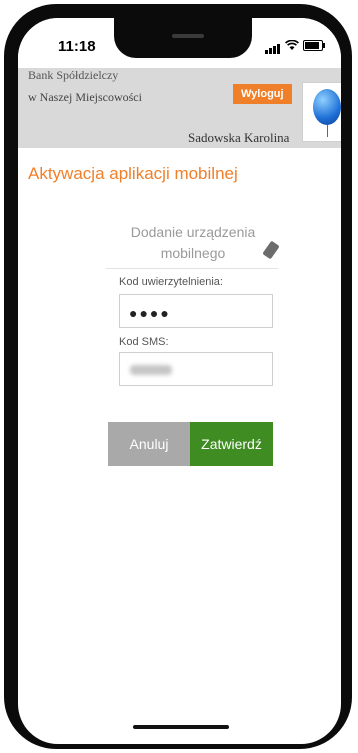 This screenshot has width=358, height=753. What do you see at coordinates (273, 45) in the screenshot?
I see `signal-icon` at bounding box center [273, 45].